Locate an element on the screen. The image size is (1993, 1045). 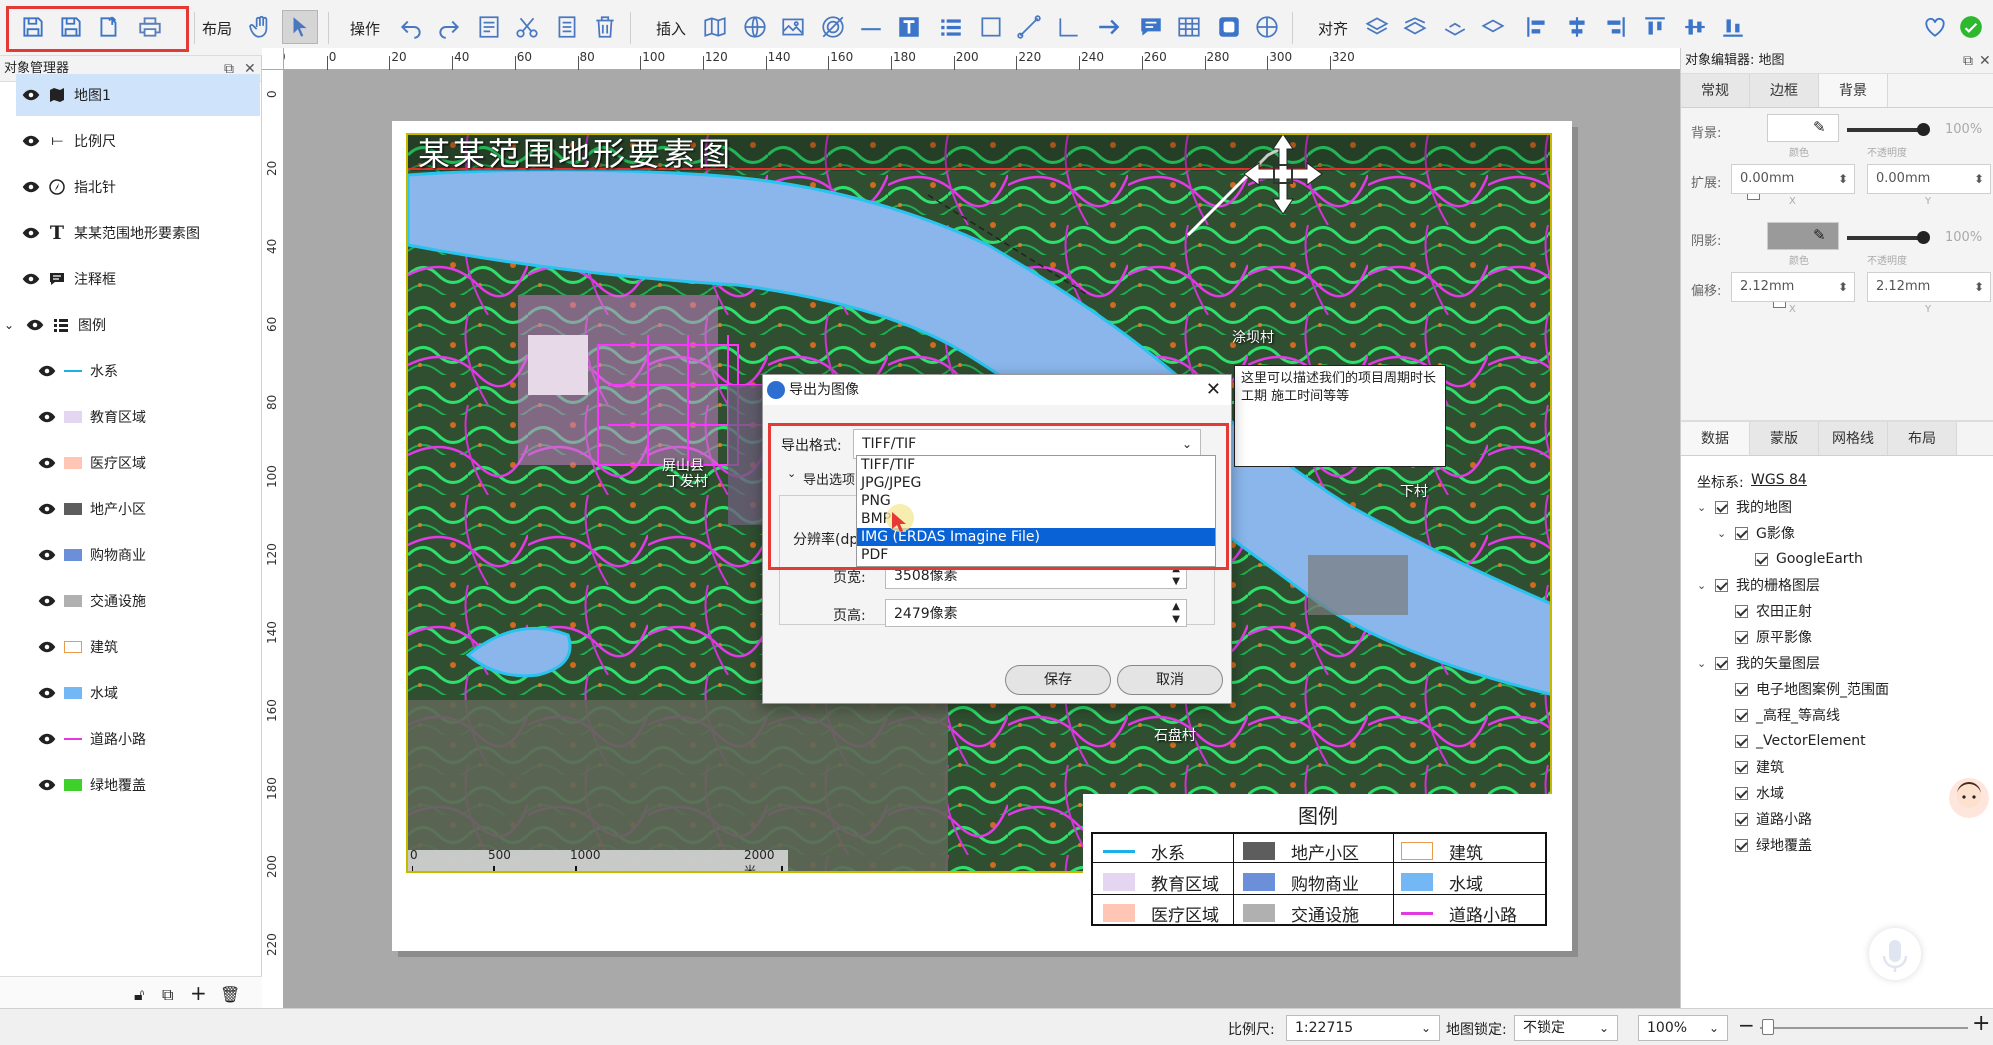
align-center-icon is located at coordinates (1577, 27).